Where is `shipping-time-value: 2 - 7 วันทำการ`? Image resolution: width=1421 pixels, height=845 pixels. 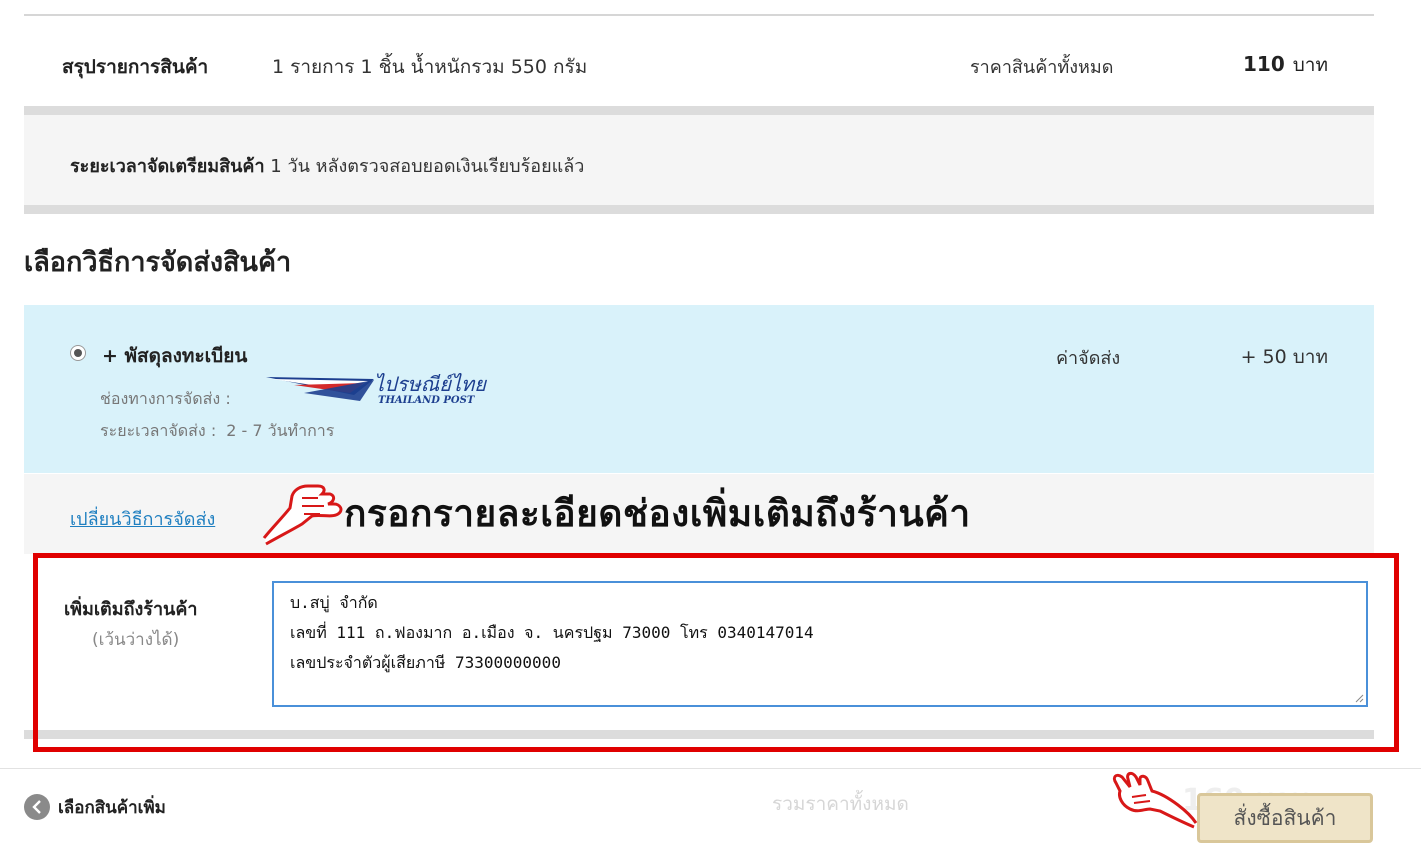
shipping-time-value: 2 - 7 วันทำการ is located at coordinates (280, 430).